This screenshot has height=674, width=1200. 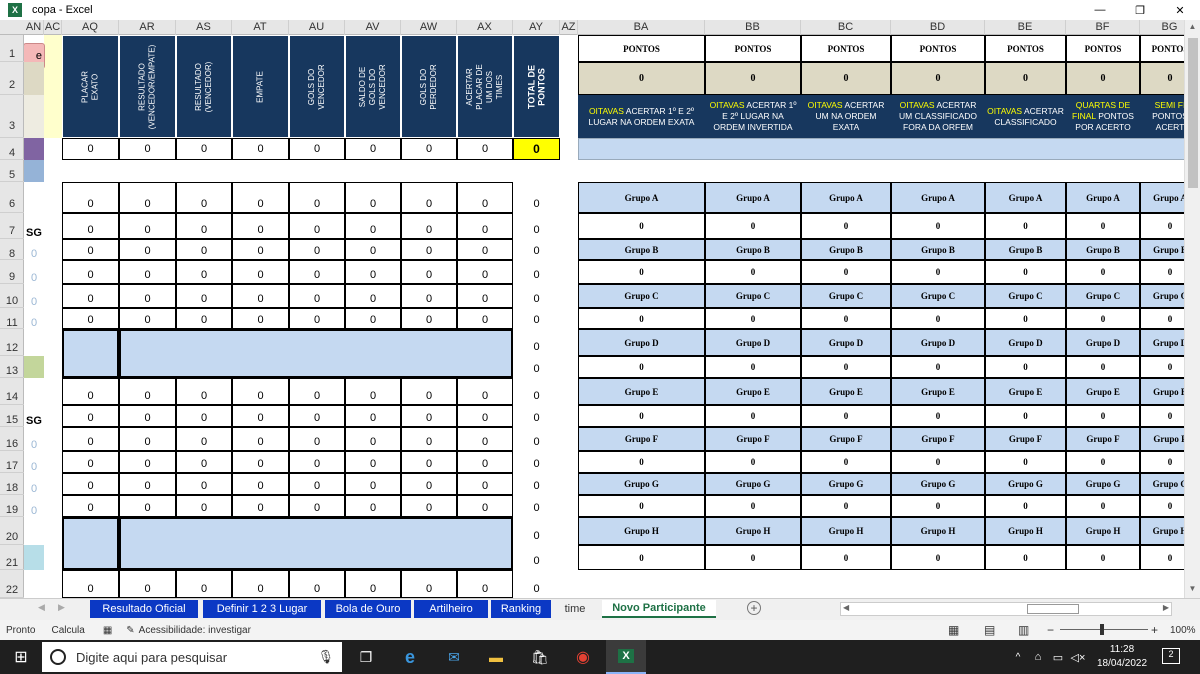 What do you see at coordinates (451, 609) in the screenshot?
I see `sheet-tab: Artilheiro` at bounding box center [451, 609].